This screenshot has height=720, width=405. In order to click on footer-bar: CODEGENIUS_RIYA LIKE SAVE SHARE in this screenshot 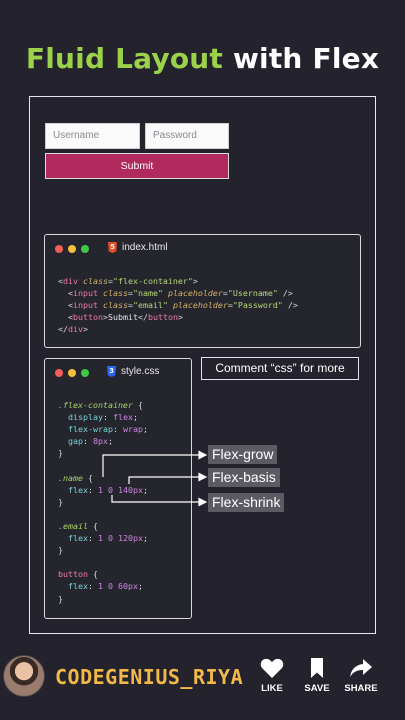, I will do `click(202, 682)`.